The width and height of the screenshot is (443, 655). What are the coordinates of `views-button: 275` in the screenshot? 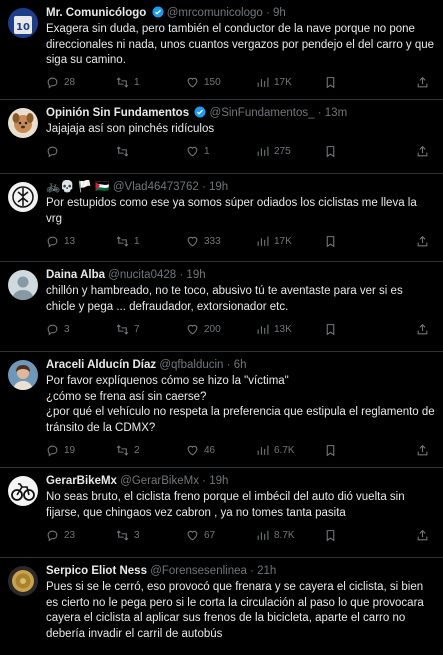 It's located at (290, 151).